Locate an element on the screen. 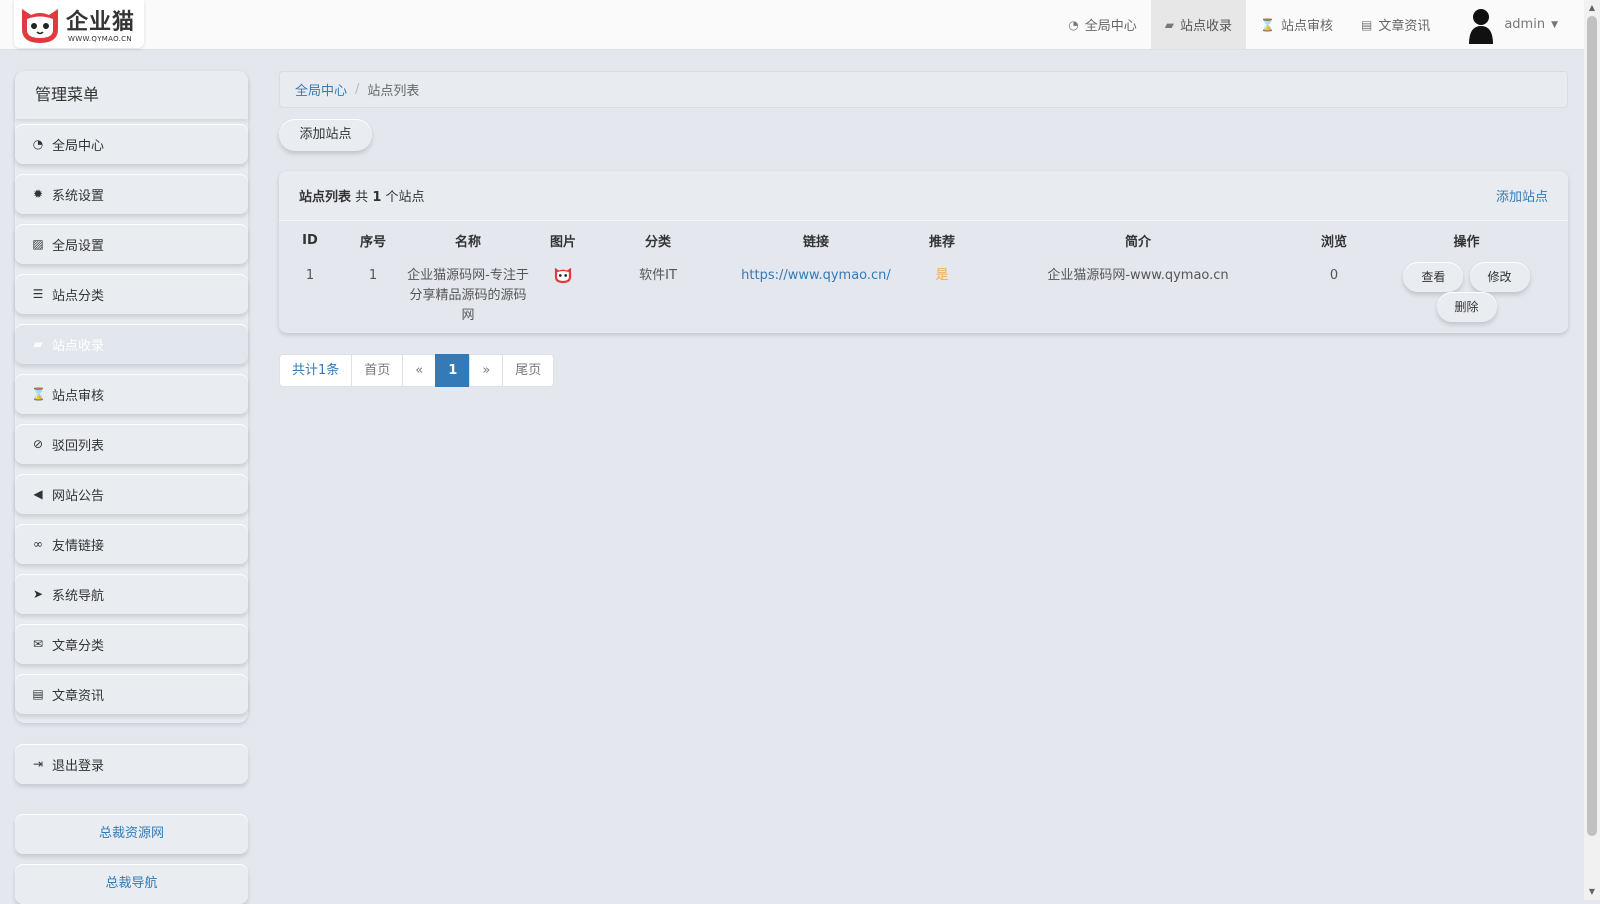 The height and width of the screenshot is (904, 1600). logout-button: ⇥ 退出登录 is located at coordinates (131, 764).